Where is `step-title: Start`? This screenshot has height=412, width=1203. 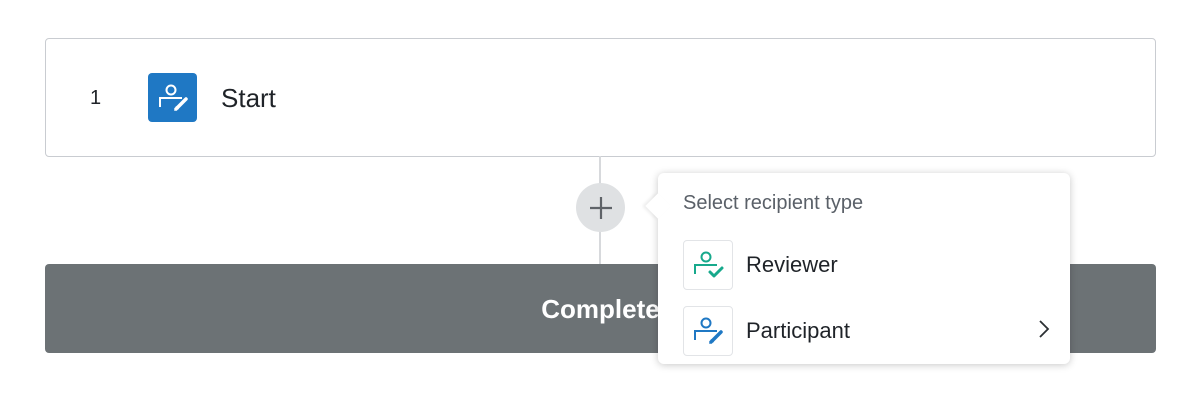
step-title: Start is located at coordinates (248, 98).